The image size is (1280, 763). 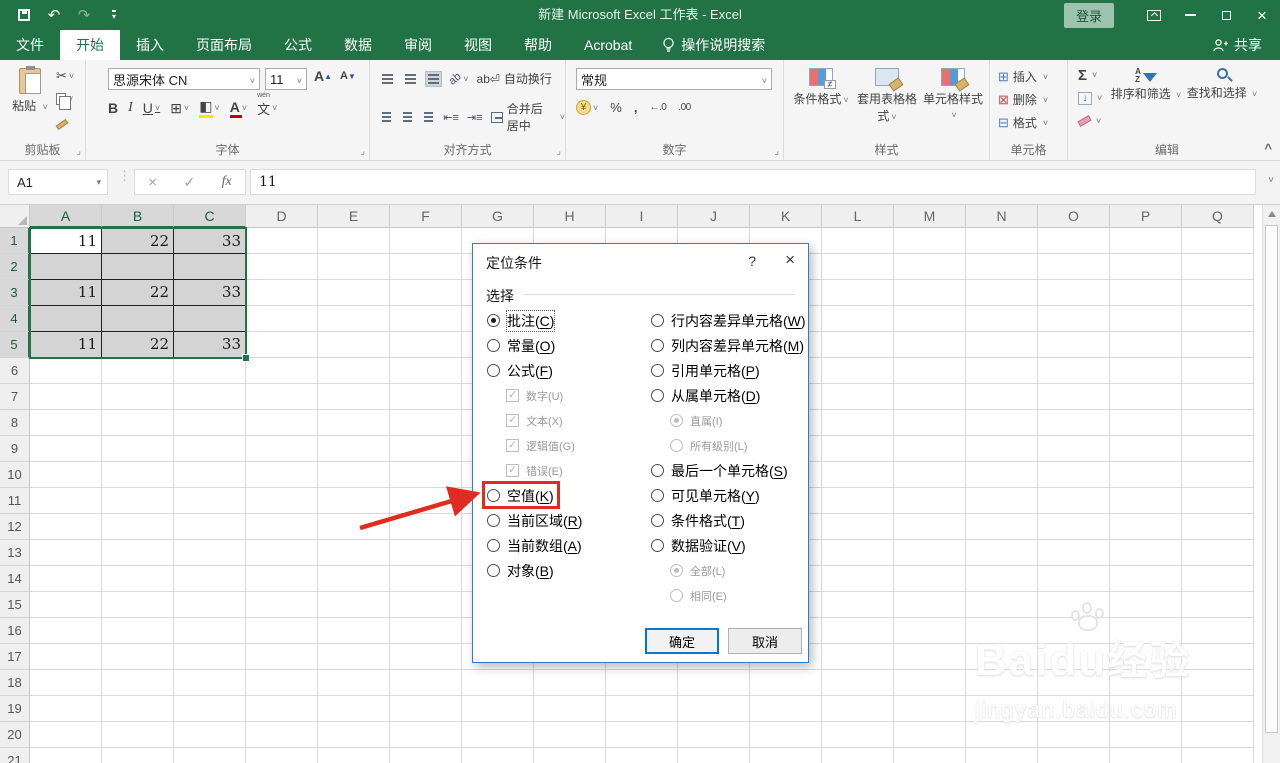 I want to click on cell-Q13, so click(x=1218, y=553).